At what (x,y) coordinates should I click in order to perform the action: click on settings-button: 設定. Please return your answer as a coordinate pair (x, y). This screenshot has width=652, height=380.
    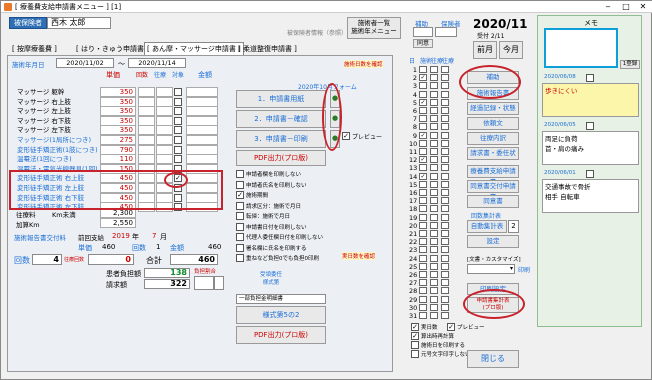
    Looking at the image, I should click on (493, 241).